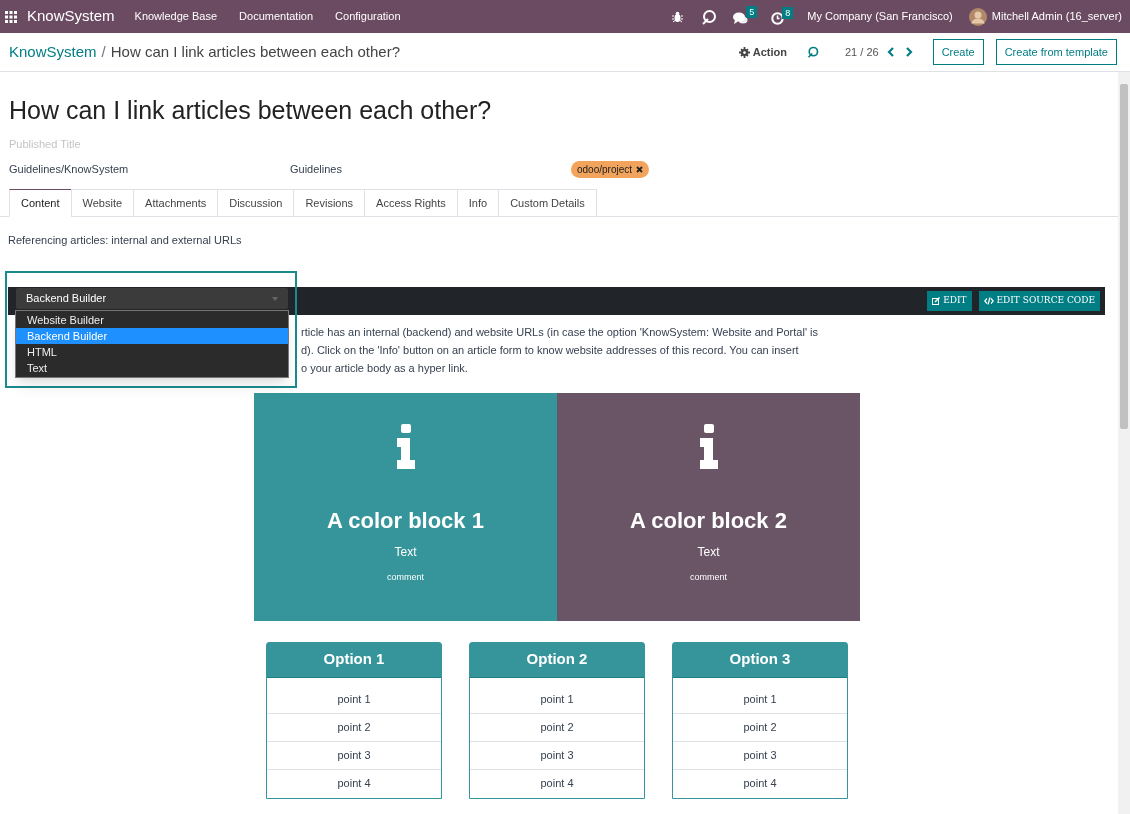 This screenshot has height=814, width=1130. Describe the element at coordinates (1056, 52) in the screenshot. I see `create-from-template-button: Create from template` at that location.